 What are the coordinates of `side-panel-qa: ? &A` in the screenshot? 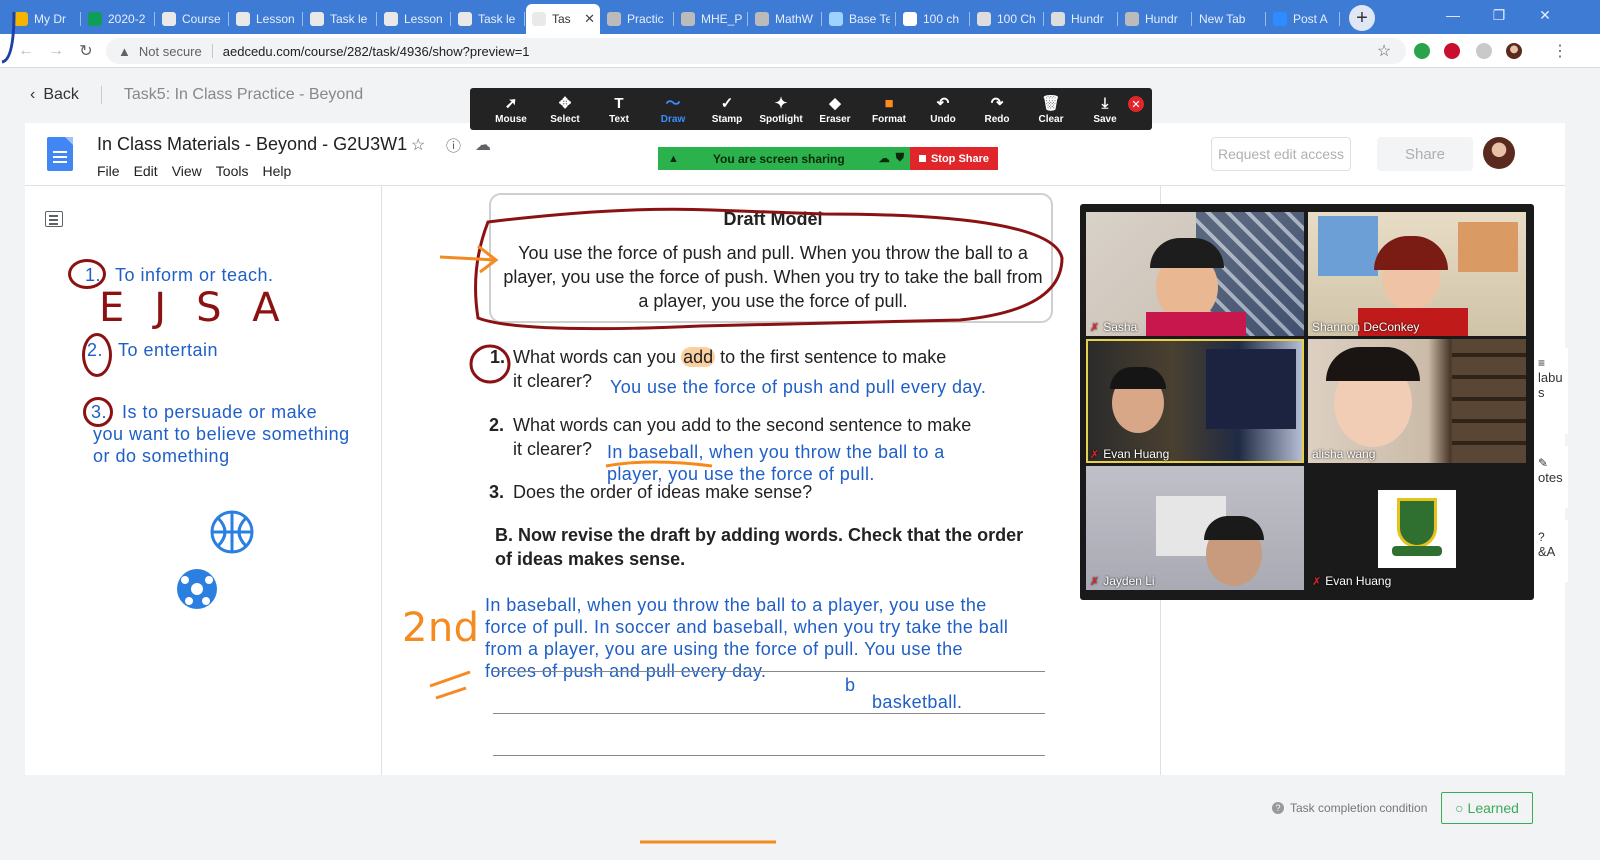 It's located at (1552, 551).